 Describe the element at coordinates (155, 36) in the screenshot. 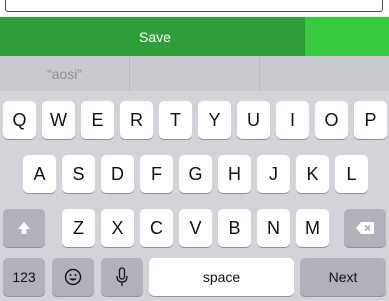

I see `save-button: Save` at that location.